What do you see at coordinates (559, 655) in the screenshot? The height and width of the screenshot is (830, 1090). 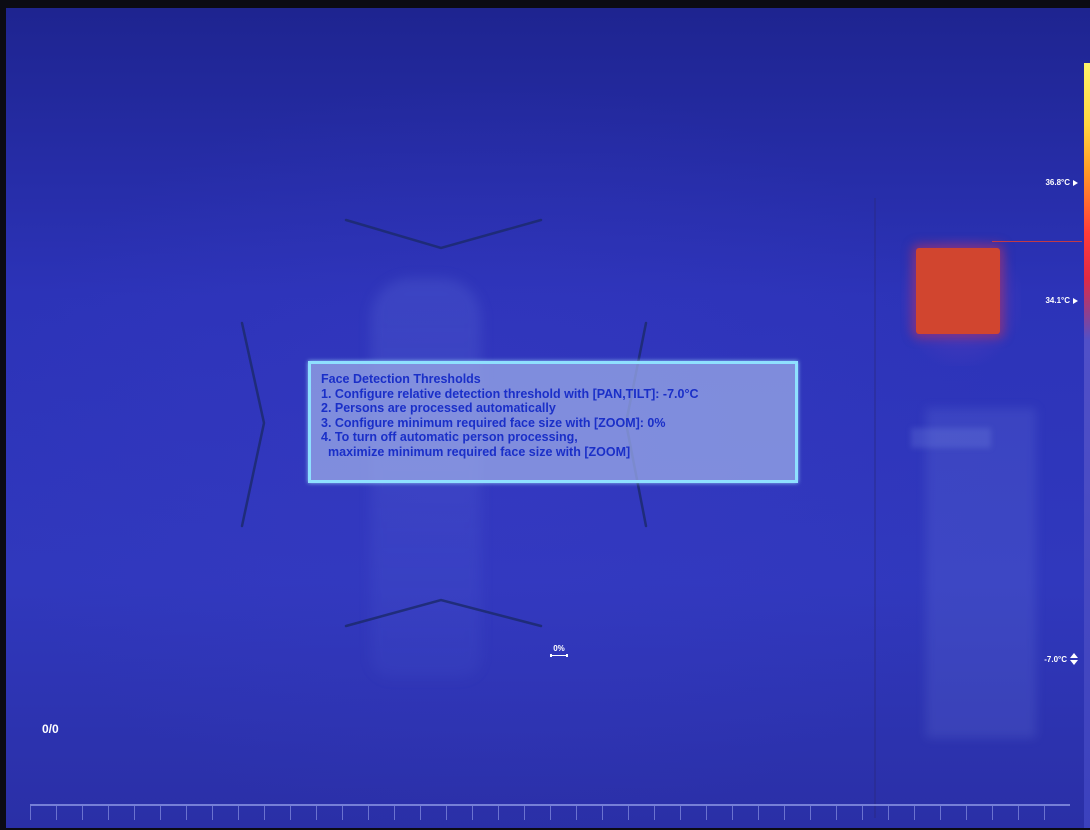 I see `zoom-width-icon` at bounding box center [559, 655].